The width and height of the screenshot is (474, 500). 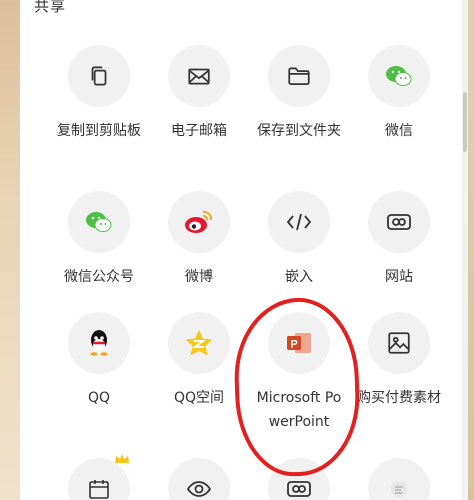 What do you see at coordinates (199, 222) in the screenshot?
I see `weibo-icon` at bounding box center [199, 222].